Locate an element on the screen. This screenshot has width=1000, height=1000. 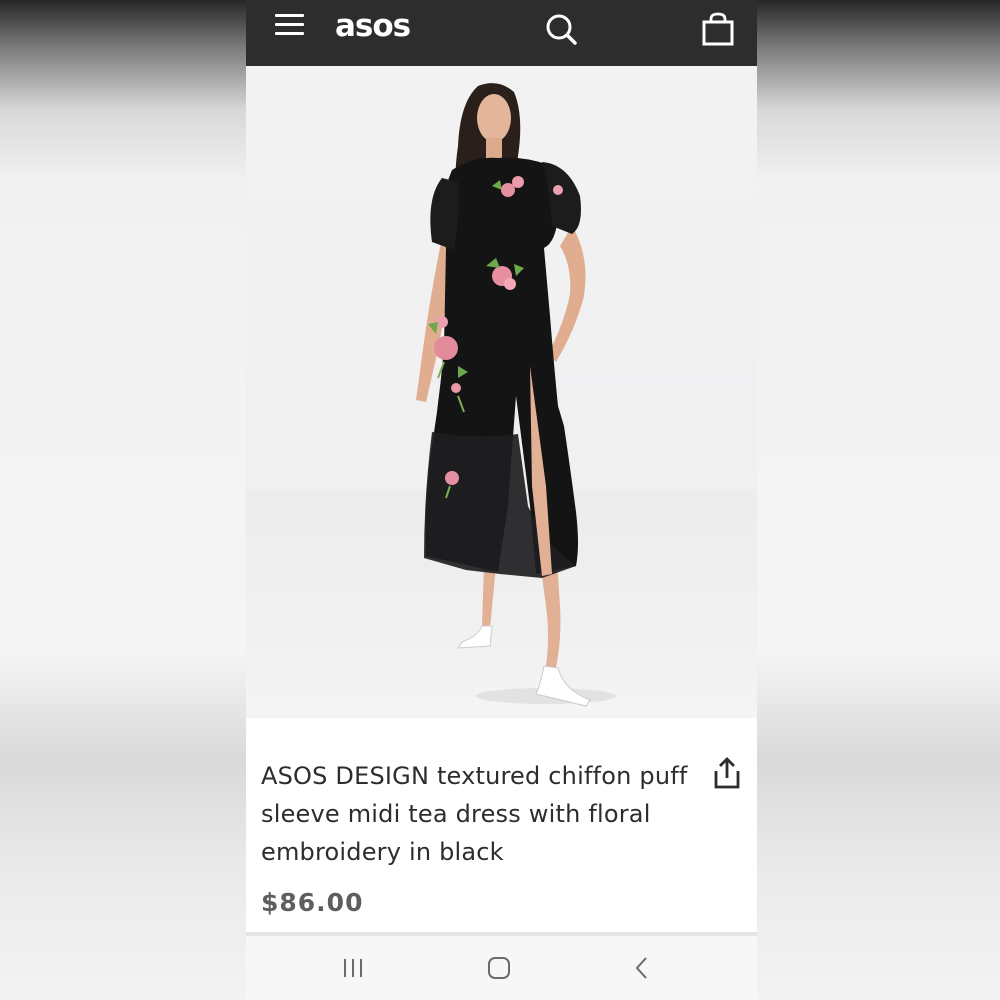
menu-icon is located at coordinates (290, 26).